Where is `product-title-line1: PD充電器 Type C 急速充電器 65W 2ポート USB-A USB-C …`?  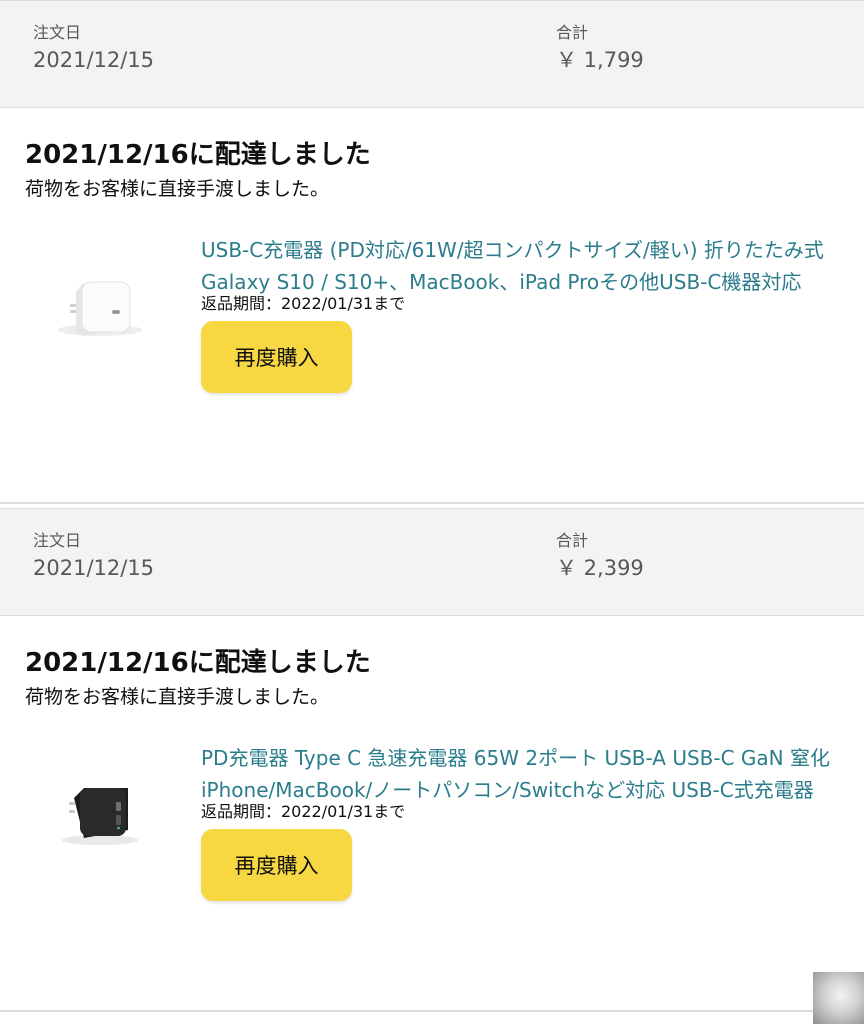
product-title-line1: PD充電器 Type C 急速充電器 65W 2ポート USB-A USB-C … is located at coordinates (532, 758).